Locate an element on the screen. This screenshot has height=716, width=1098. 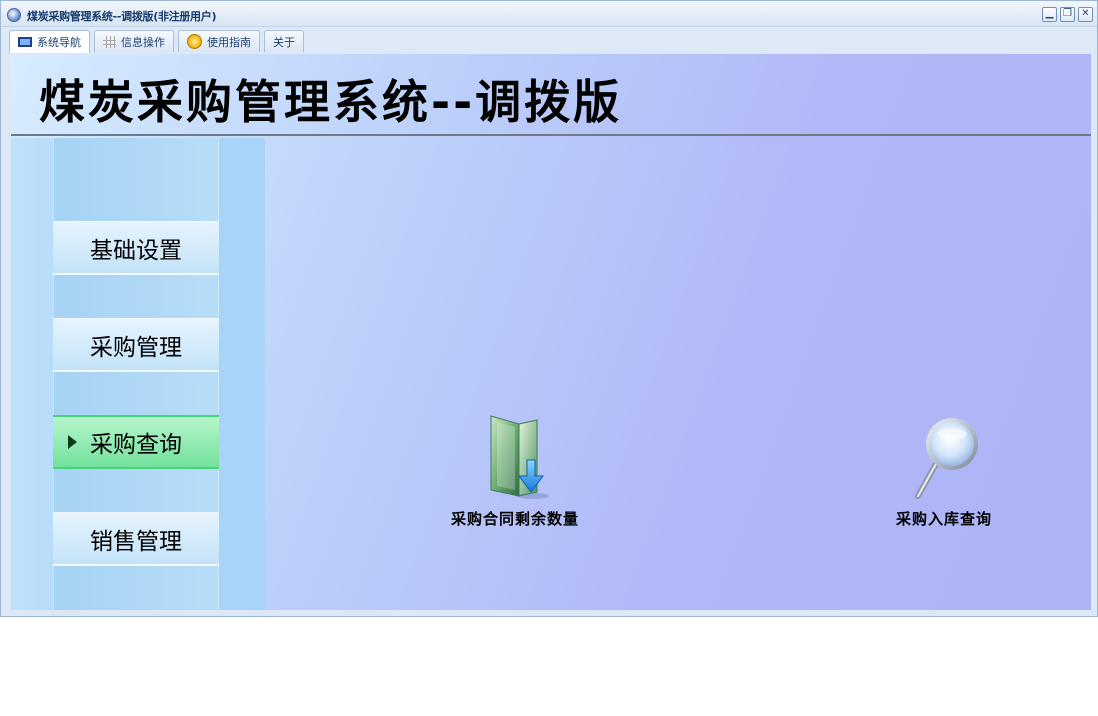
function-inbound-query: 采购入库查询 is located at coordinates (944, 470).